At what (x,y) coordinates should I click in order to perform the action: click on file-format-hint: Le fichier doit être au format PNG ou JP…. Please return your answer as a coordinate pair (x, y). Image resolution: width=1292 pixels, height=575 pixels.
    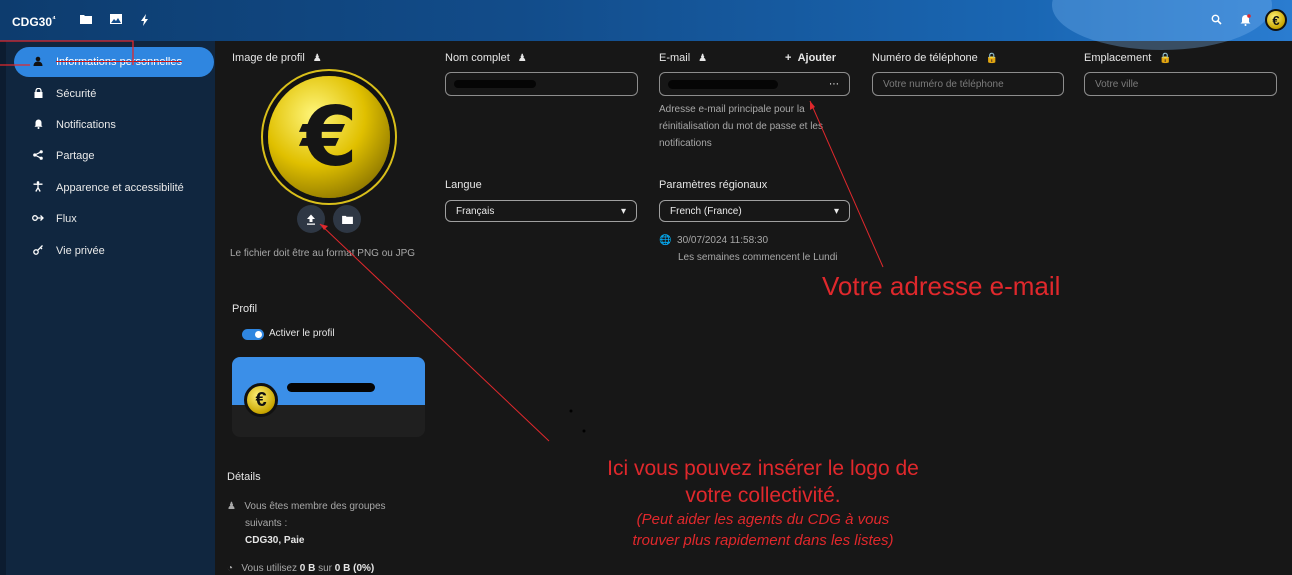
    Looking at the image, I should click on (323, 253).